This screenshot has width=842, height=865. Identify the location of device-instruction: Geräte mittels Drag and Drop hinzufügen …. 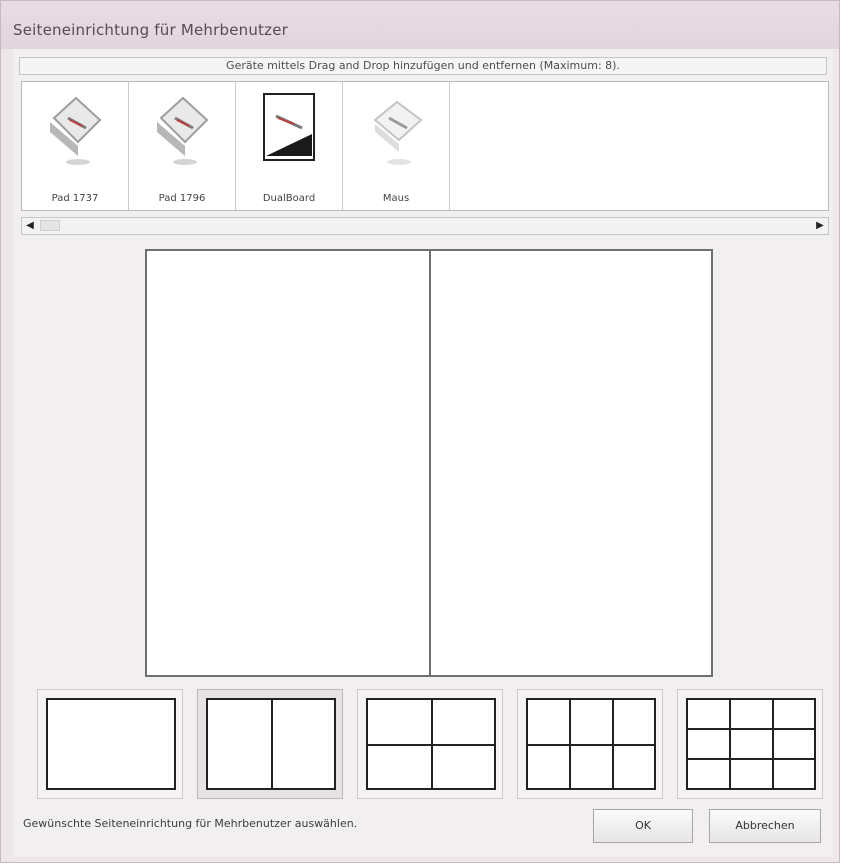
(423, 66).